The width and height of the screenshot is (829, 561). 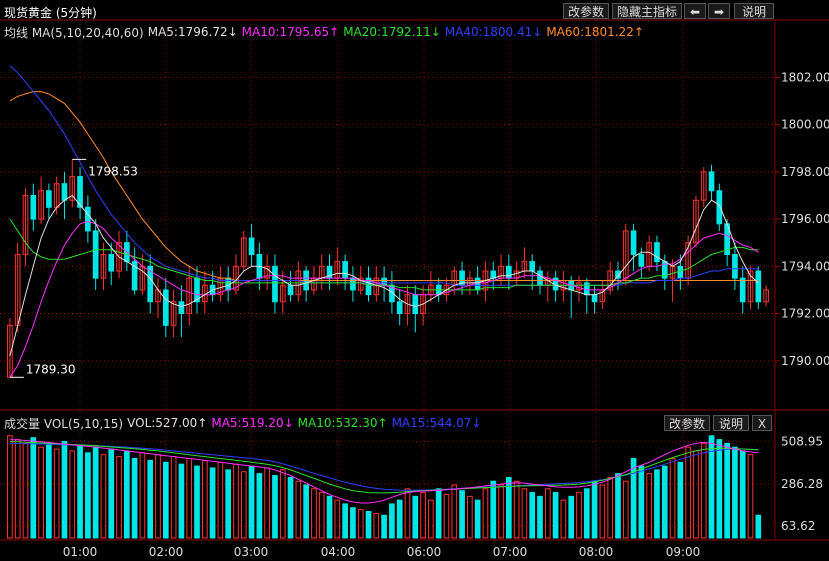 What do you see at coordinates (805, 125) in the screenshot?
I see `y-tick-label: 1800.00` at bounding box center [805, 125].